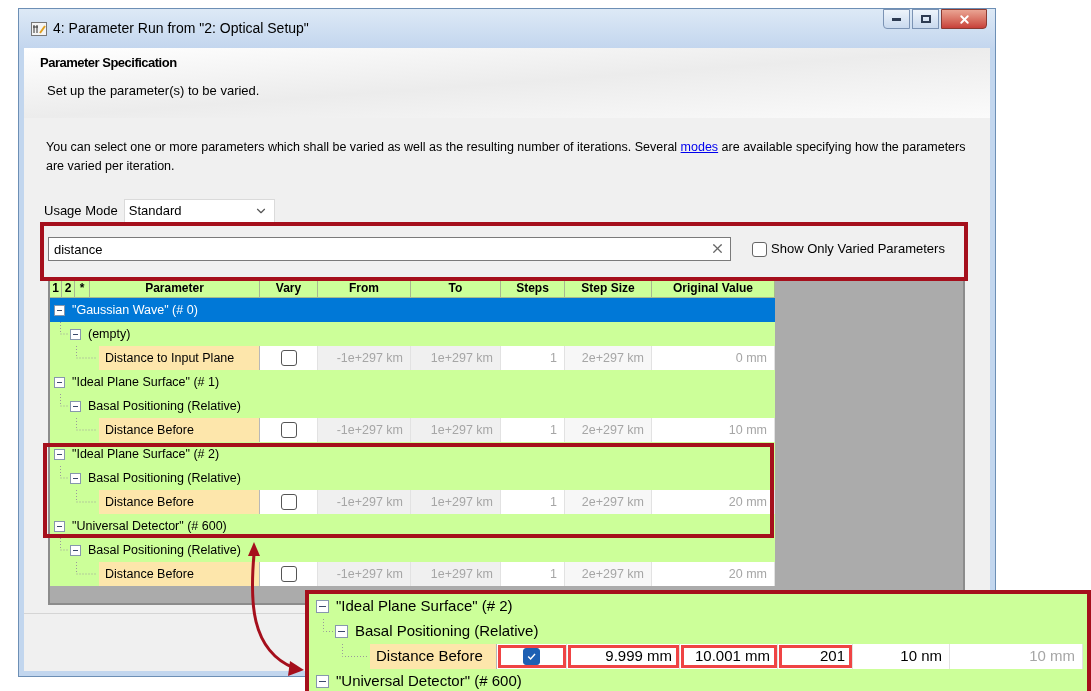  What do you see at coordinates (412, 382) in the screenshot?
I see `tree-group-row: "Ideal Plane Surface" (# 1)` at bounding box center [412, 382].